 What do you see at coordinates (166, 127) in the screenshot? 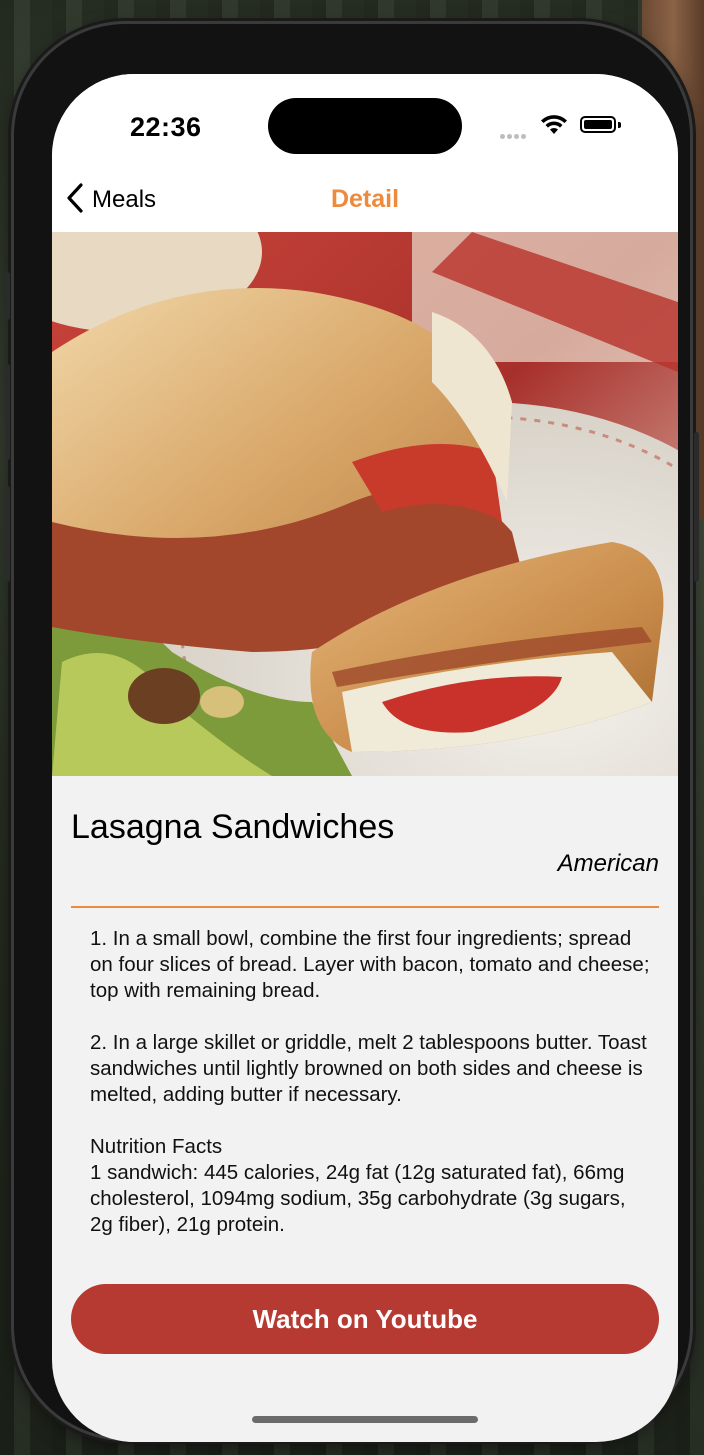
I see `status-time: 22:36` at bounding box center [166, 127].